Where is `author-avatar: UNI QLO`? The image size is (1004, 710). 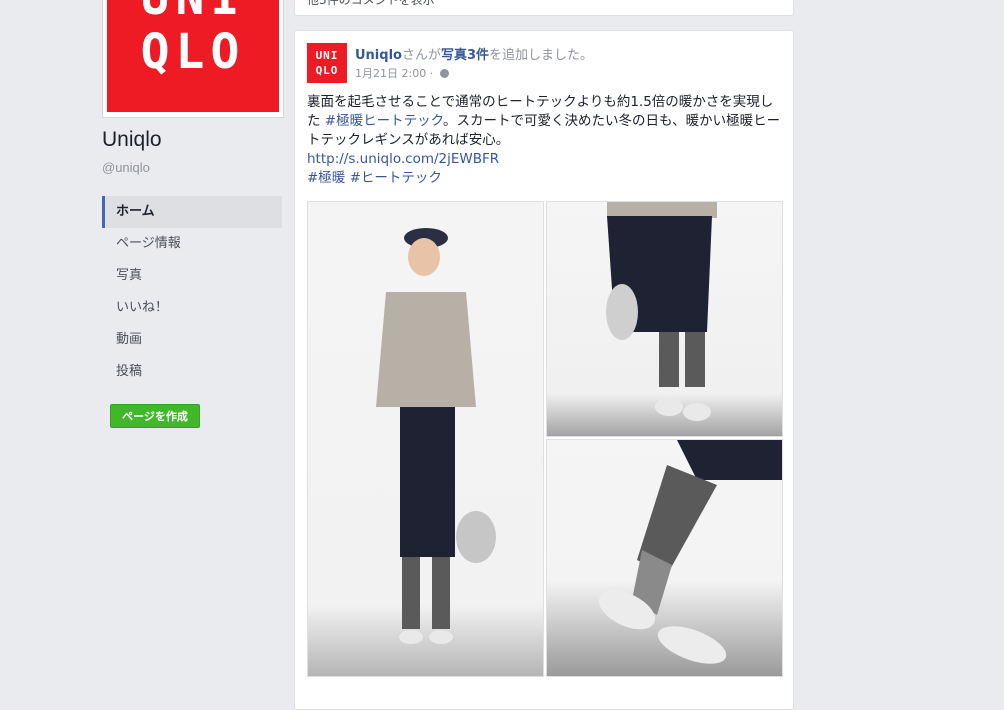
author-avatar: UNI QLO is located at coordinates (327, 63).